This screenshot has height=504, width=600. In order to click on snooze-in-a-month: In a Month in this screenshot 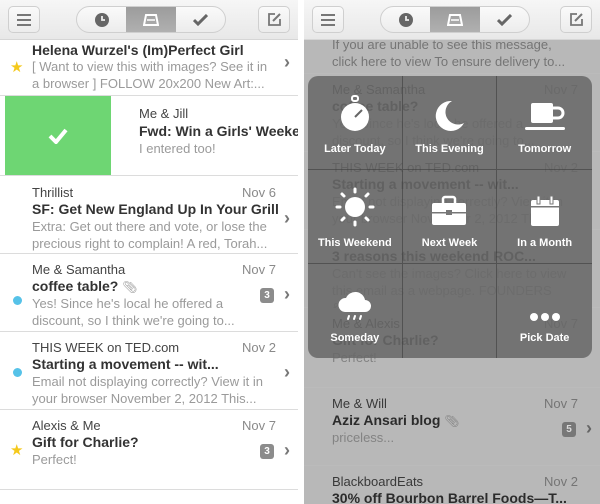, I will do `click(544, 217)`.